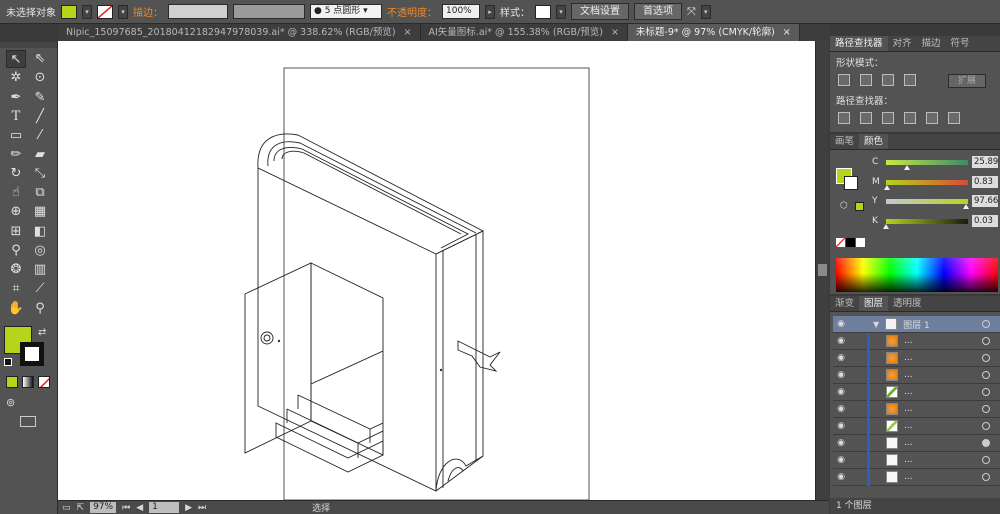 This screenshot has width=1000, height=514. I want to click on zoom-icon: ⚲, so click(40, 309).